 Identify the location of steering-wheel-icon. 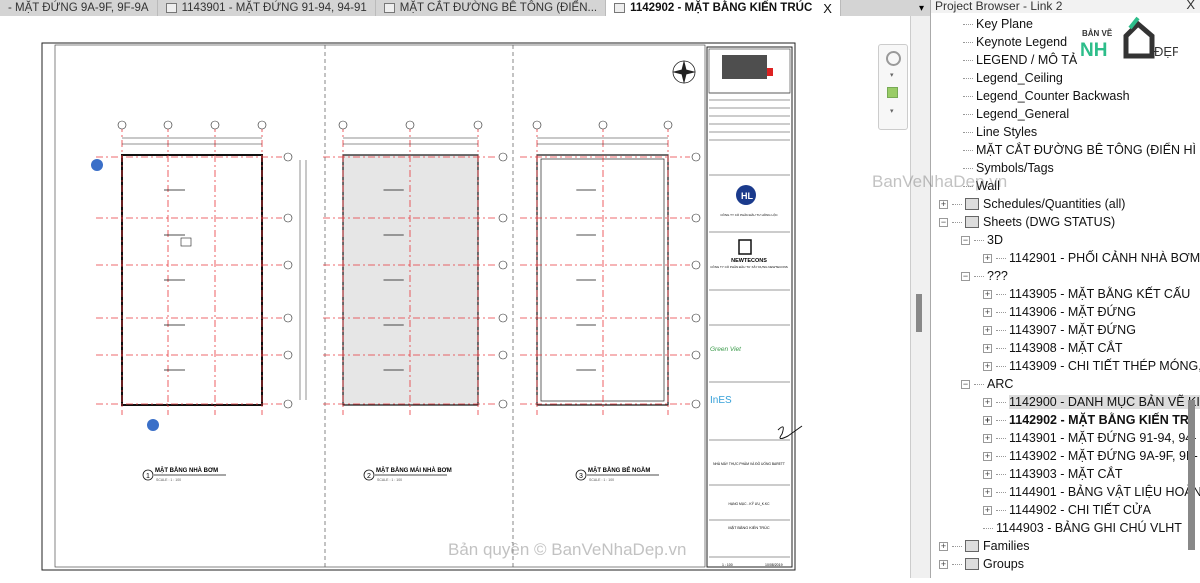
(893, 58).